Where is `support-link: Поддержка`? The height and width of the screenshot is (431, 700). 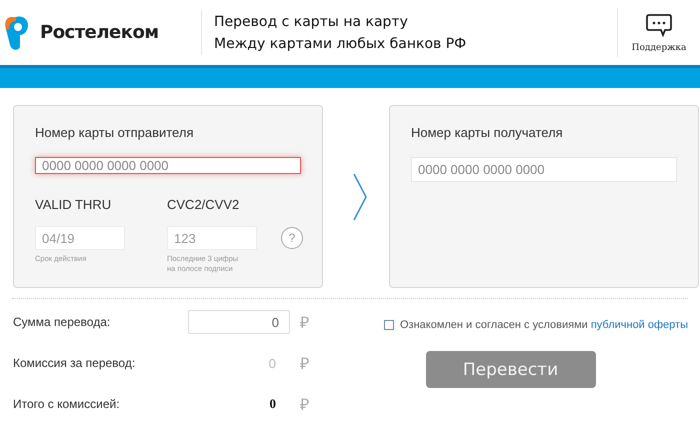
support-link: Поддержка is located at coordinates (658, 32).